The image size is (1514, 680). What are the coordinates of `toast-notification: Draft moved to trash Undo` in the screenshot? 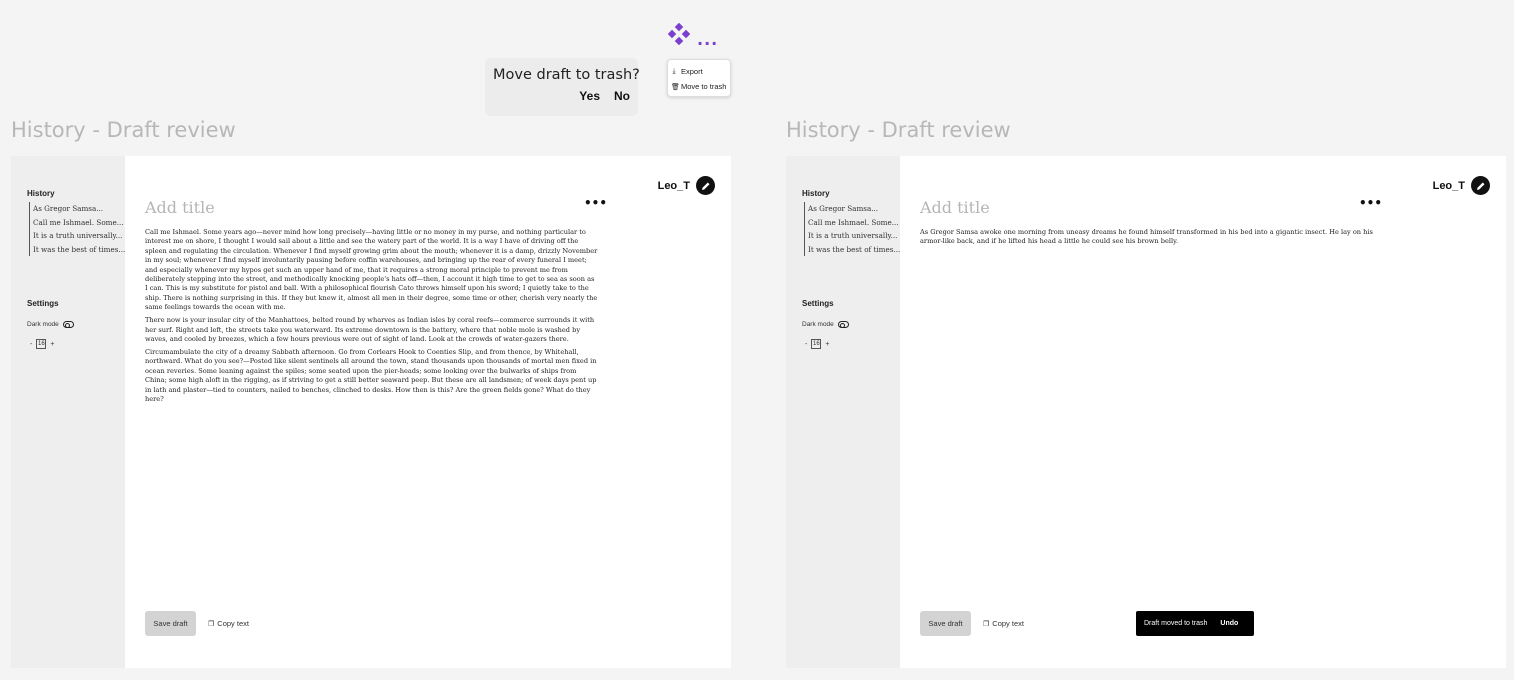 It's located at (1195, 623).